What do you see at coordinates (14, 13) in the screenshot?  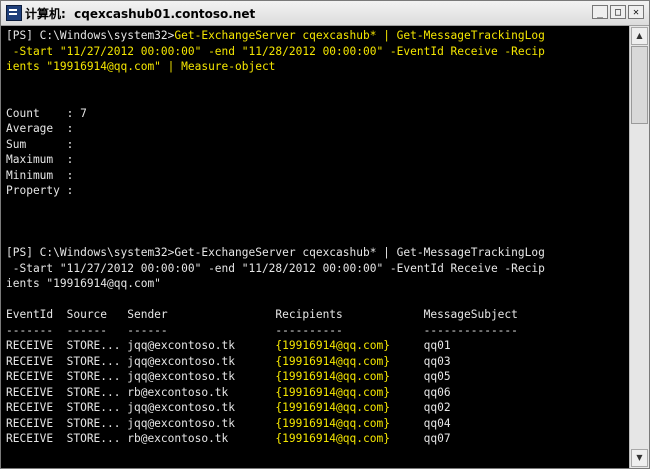 I see `terminal-icon` at bounding box center [14, 13].